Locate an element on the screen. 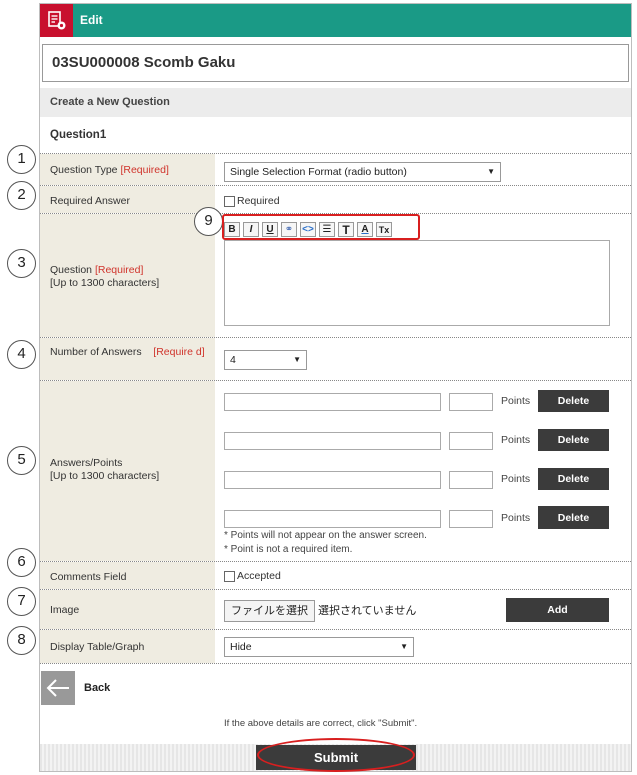 The height and width of the screenshot is (775, 637). add-image-button: Add is located at coordinates (557, 610).